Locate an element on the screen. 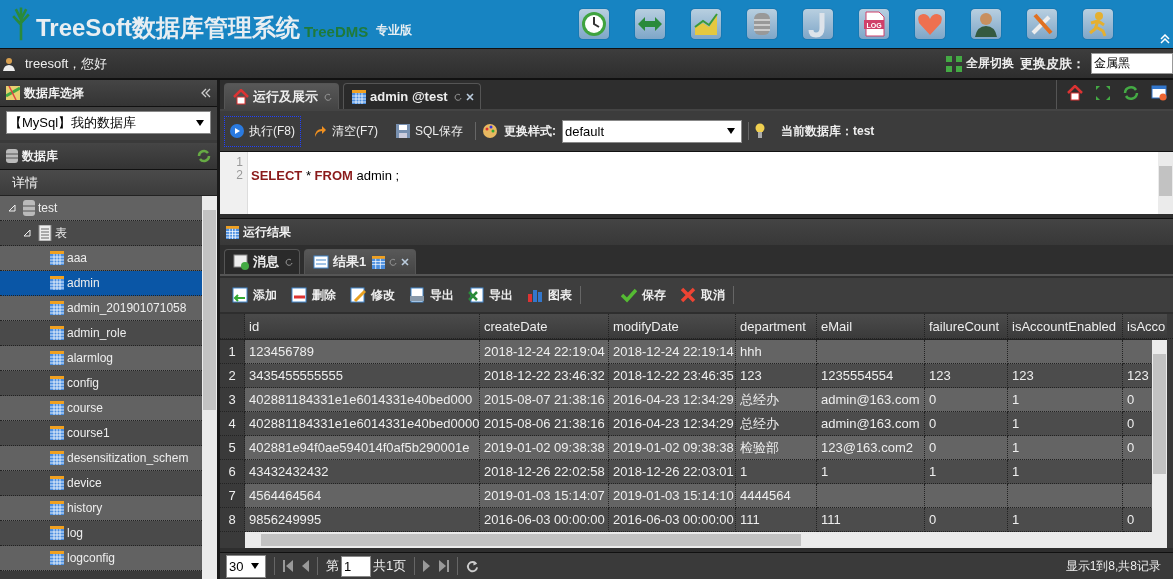 The height and width of the screenshot is (579, 1173). toolbar-button: 取消 is located at coordinates (702, 295).